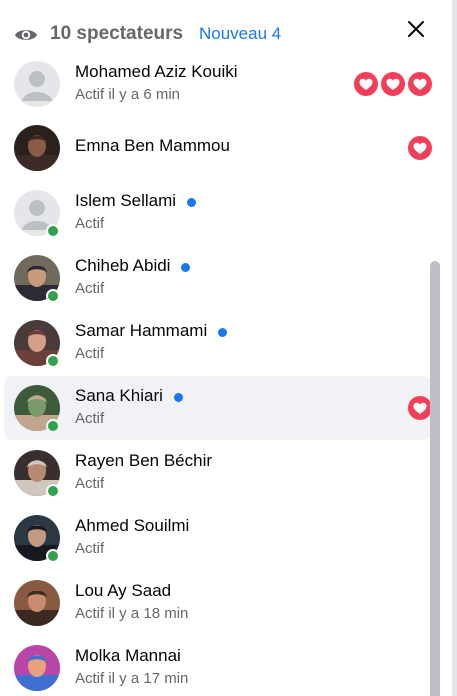 The width and height of the screenshot is (457, 696). What do you see at coordinates (143, 461) in the screenshot?
I see `viewer-name: Rayen Ben Béchir` at bounding box center [143, 461].